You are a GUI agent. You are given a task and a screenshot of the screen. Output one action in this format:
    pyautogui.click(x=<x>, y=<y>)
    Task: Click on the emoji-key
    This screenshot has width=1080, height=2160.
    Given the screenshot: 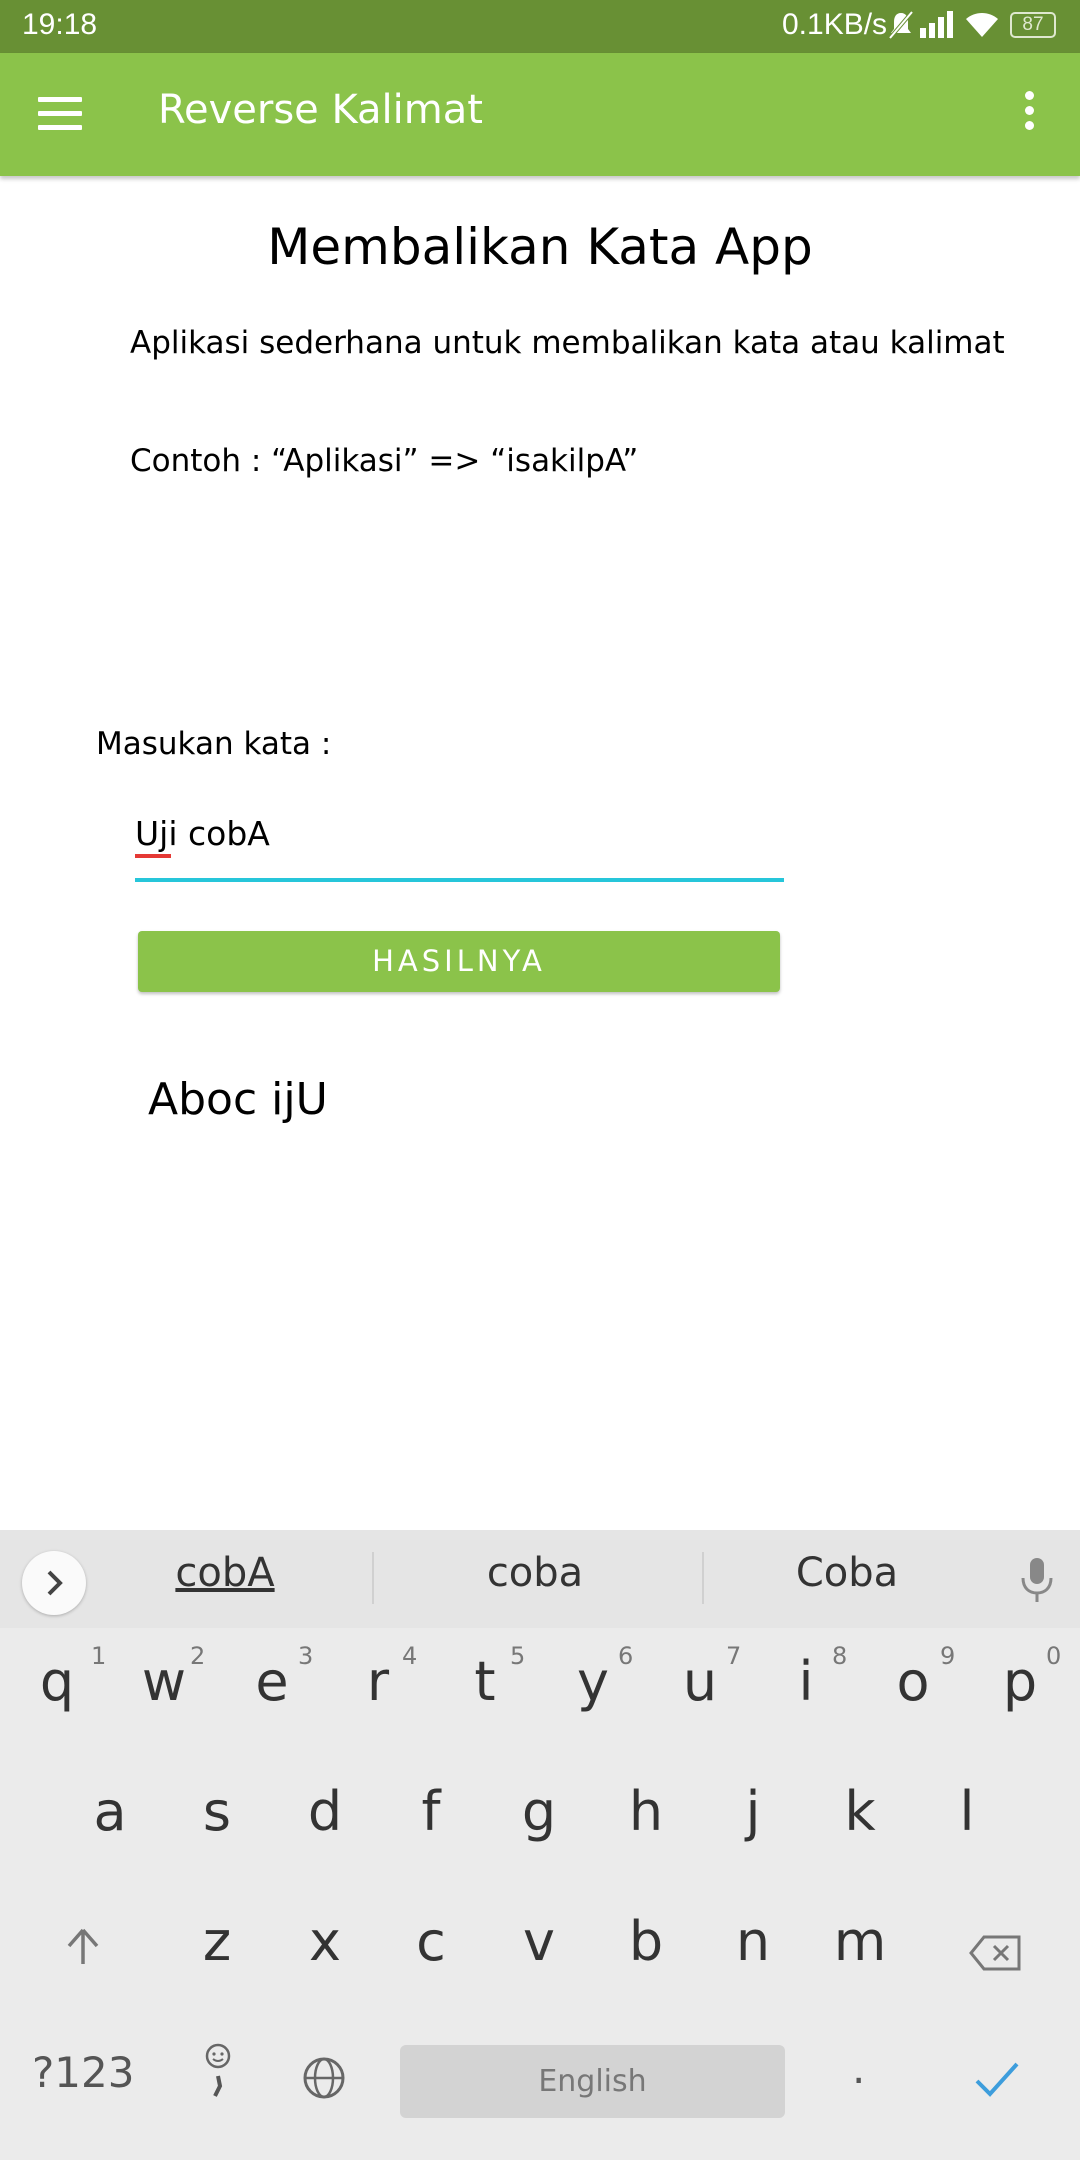 What is the action you would take?
    pyautogui.click(x=218, y=2077)
    